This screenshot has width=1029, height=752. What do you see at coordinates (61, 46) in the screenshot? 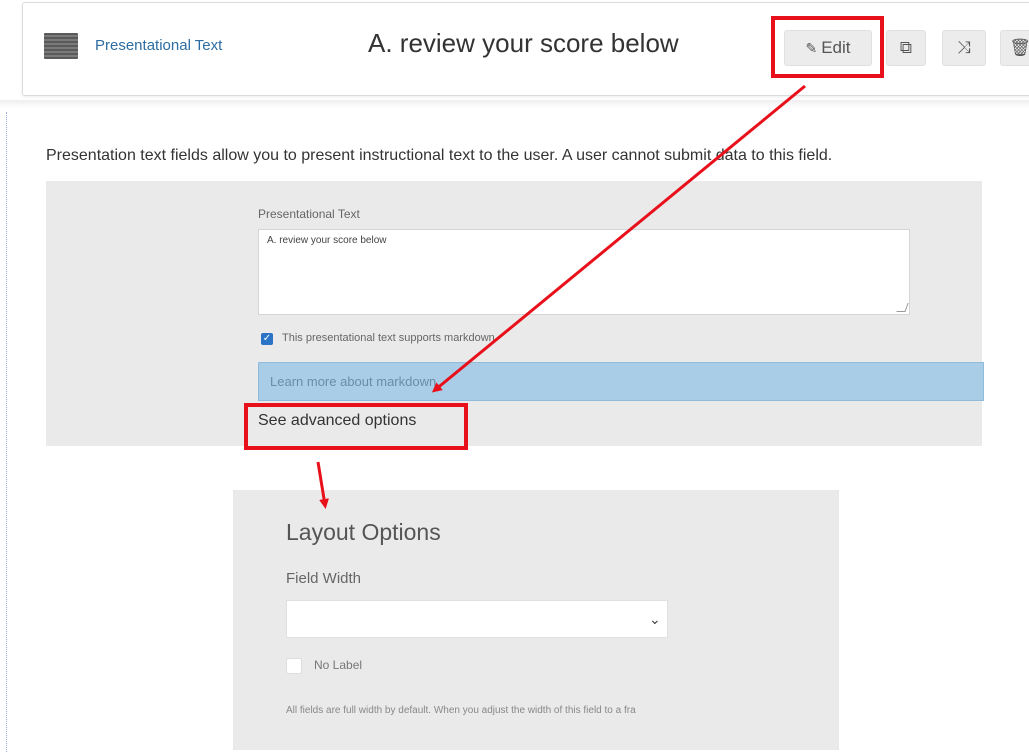
I see `field-type-icon` at bounding box center [61, 46].